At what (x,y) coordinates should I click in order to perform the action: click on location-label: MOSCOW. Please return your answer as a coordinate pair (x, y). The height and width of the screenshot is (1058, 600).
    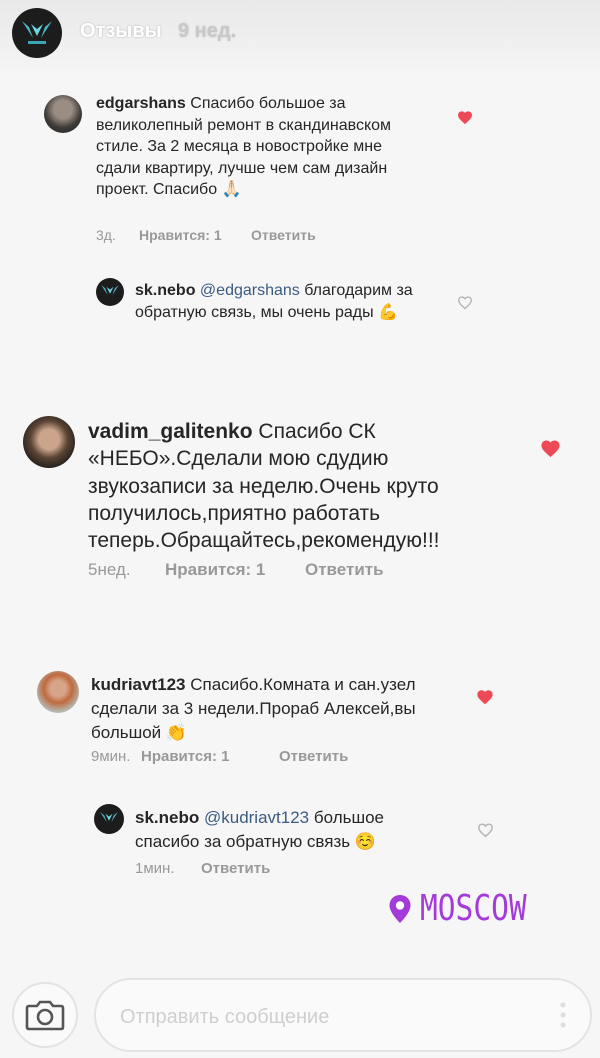
    Looking at the image, I should click on (473, 908).